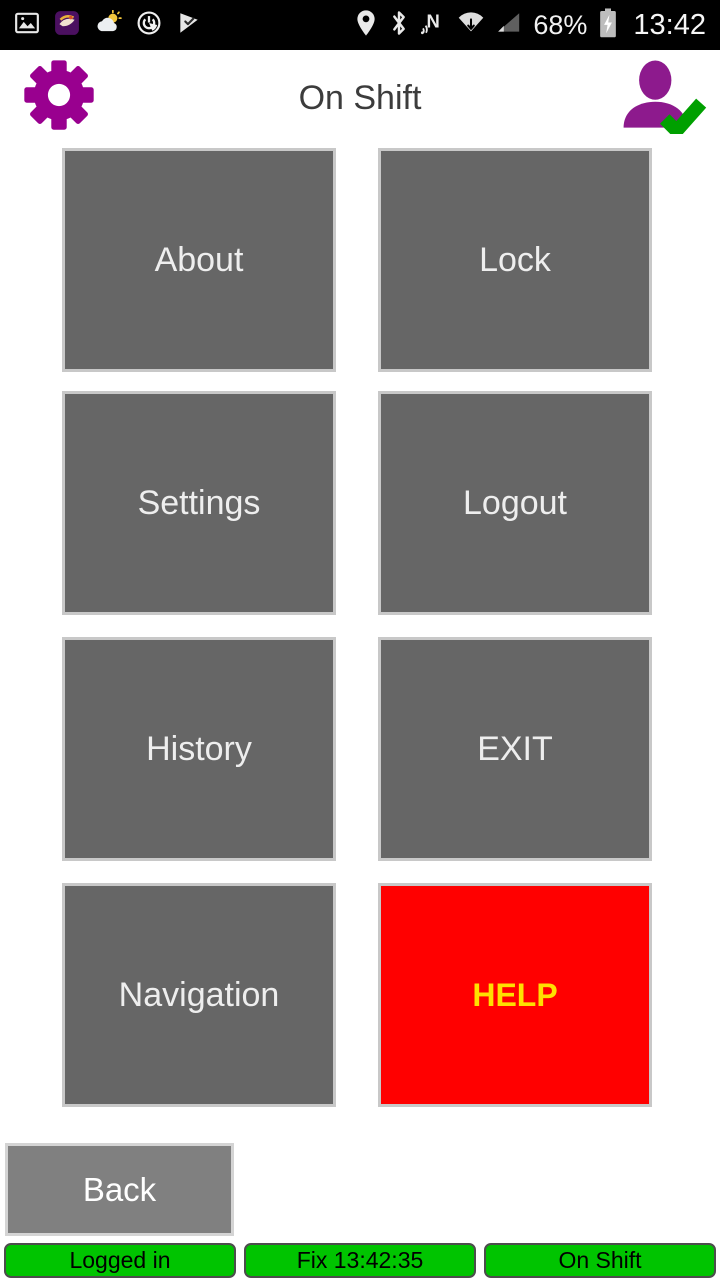 The height and width of the screenshot is (1280, 720). I want to click on status-bar-left-icons, so click(101, 25).